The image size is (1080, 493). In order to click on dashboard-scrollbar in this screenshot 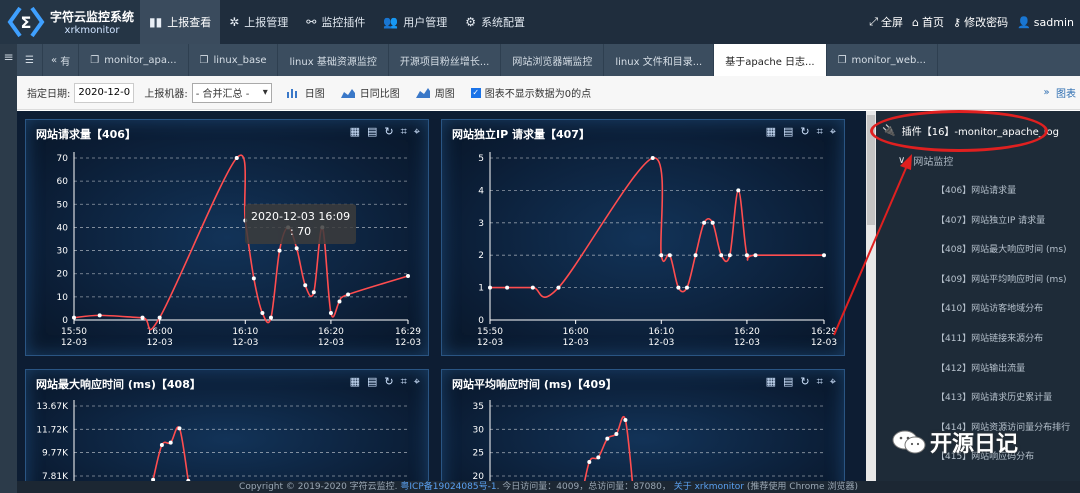, I will do `click(871, 302)`.